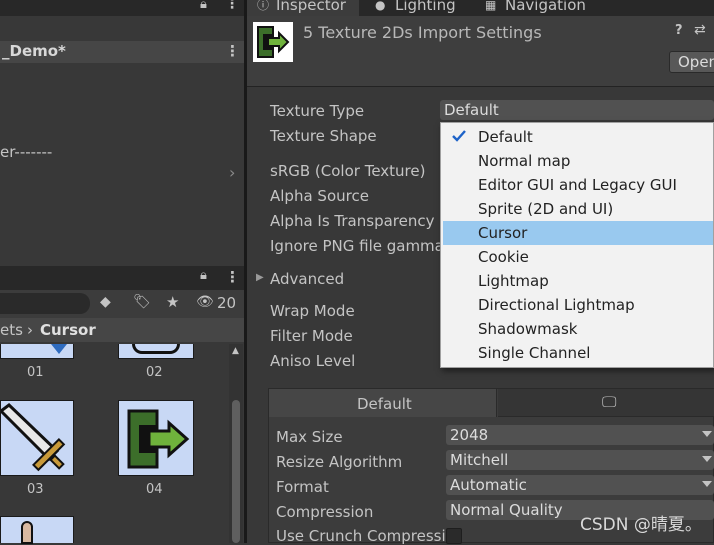 The image size is (714, 545). Describe the element at coordinates (236, 471) in the screenshot. I see `scrollbar-thumb` at that location.